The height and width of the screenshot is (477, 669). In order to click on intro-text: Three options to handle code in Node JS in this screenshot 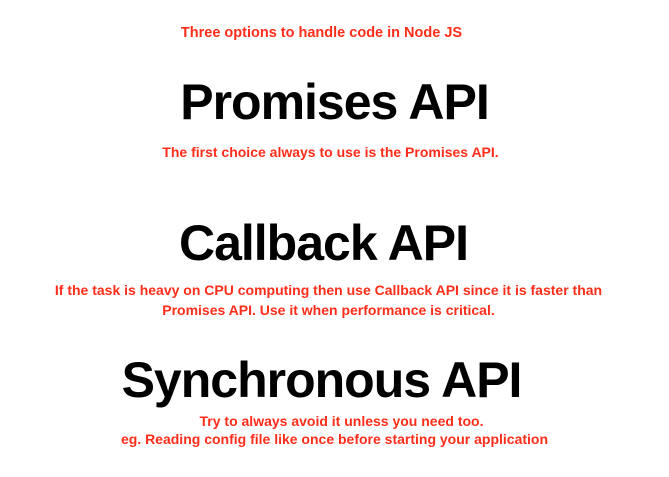, I will do `click(321, 33)`.